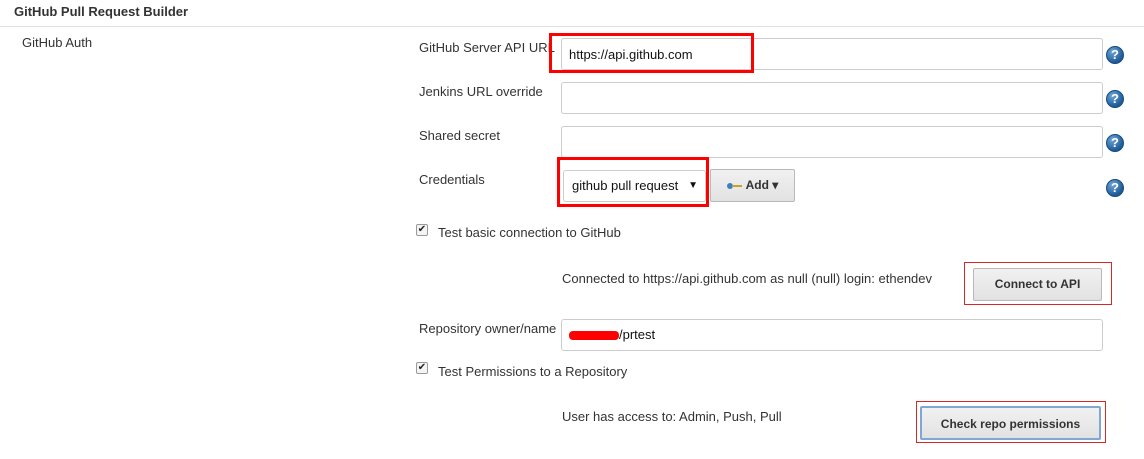 This screenshot has width=1144, height=459. I want to click on section-title: GitHub Pull Request Builder, so click(101, 11).